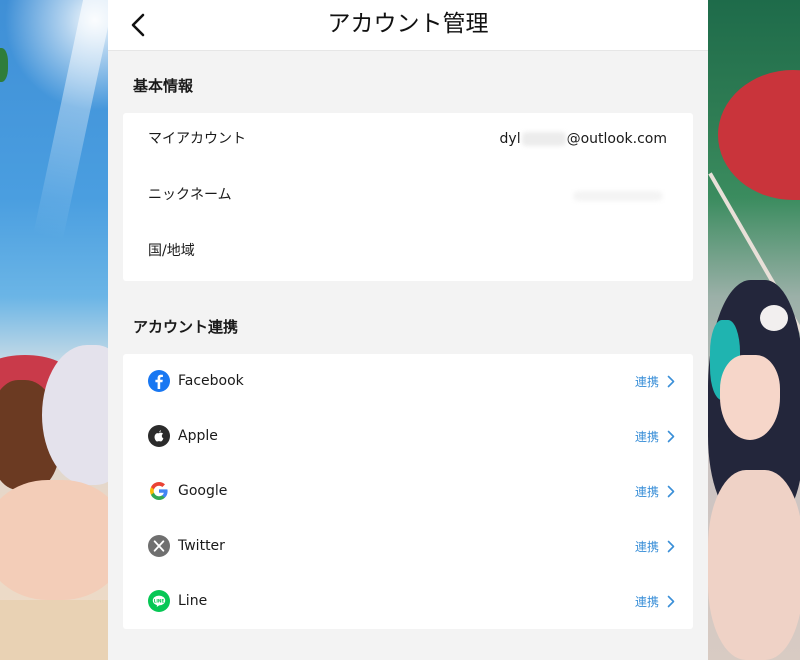 The width and height of the screenshot is (800, 660). I want to click on back-button, so click(139, 25).